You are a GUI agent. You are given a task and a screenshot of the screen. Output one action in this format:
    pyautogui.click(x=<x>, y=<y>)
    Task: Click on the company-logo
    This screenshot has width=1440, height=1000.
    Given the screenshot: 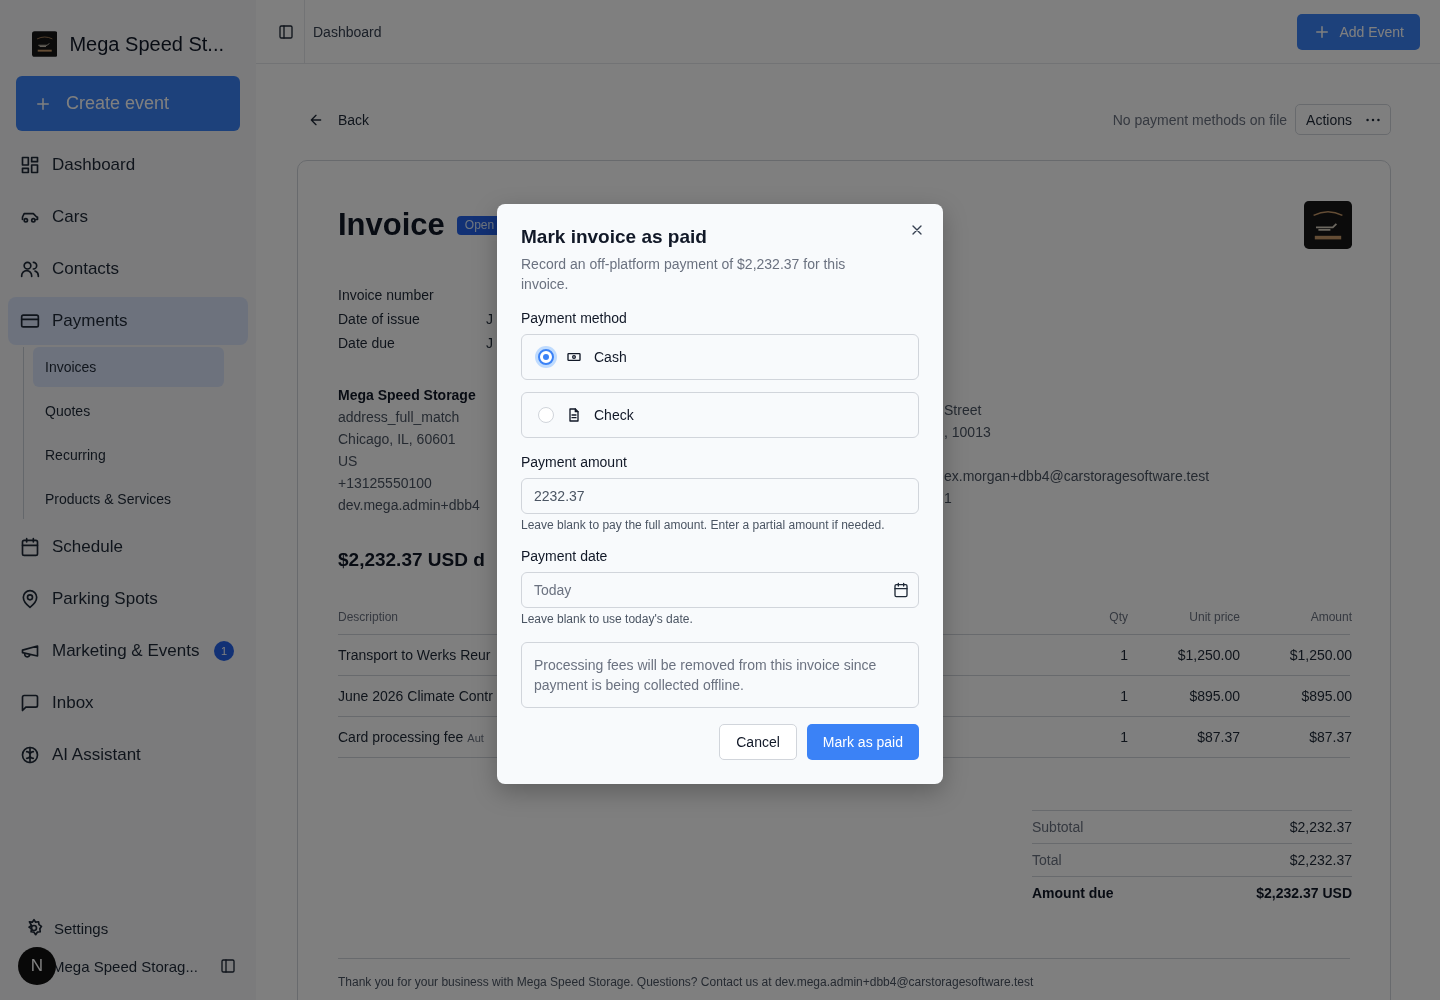 What is the action you would take?
    pyautogui.click(x=1328, y=225)
    